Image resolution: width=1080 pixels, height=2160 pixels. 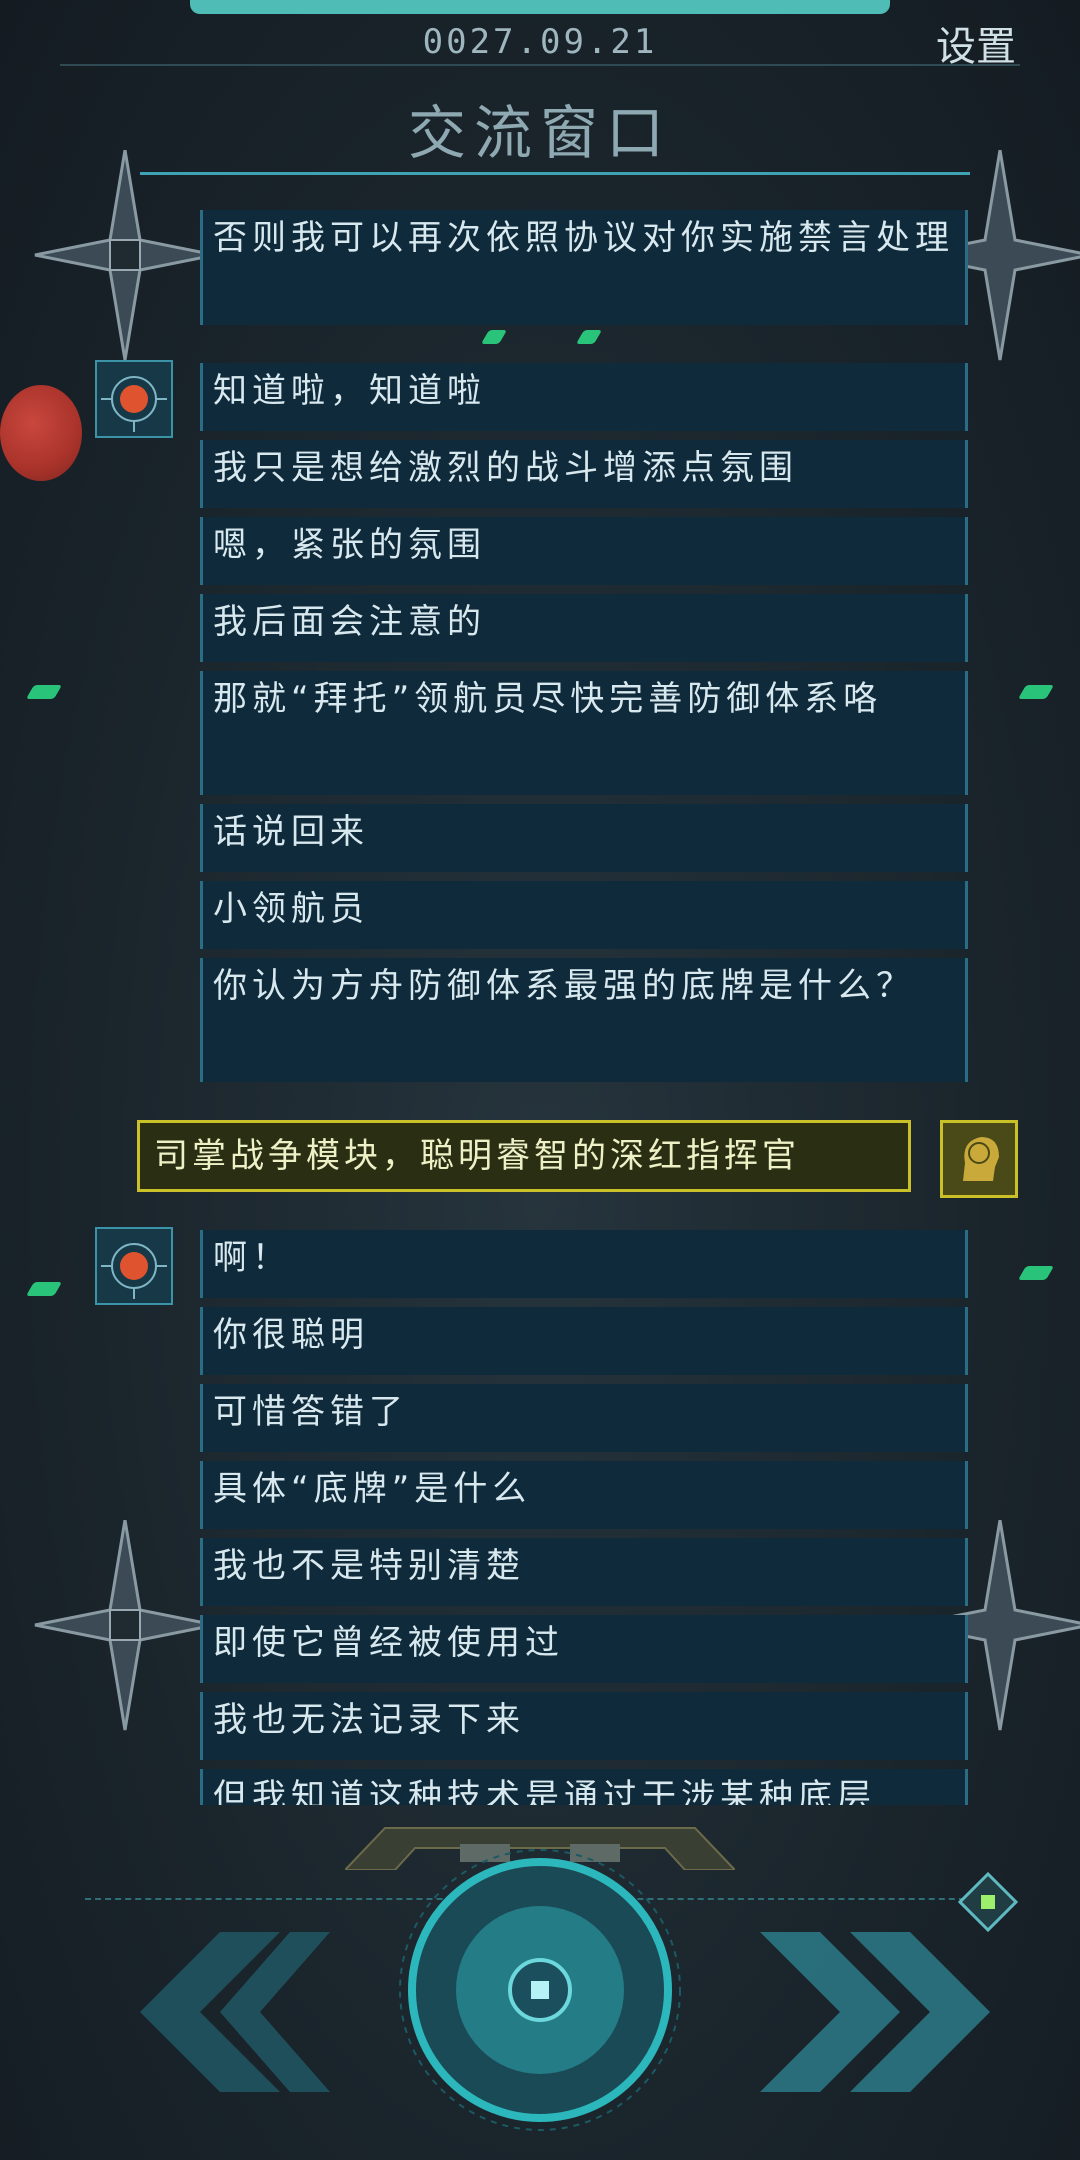 What do you see at coordinates (584, 838) in the screenshot?
I see `chat-message: 话说回来` at bounding box center [584, 838].